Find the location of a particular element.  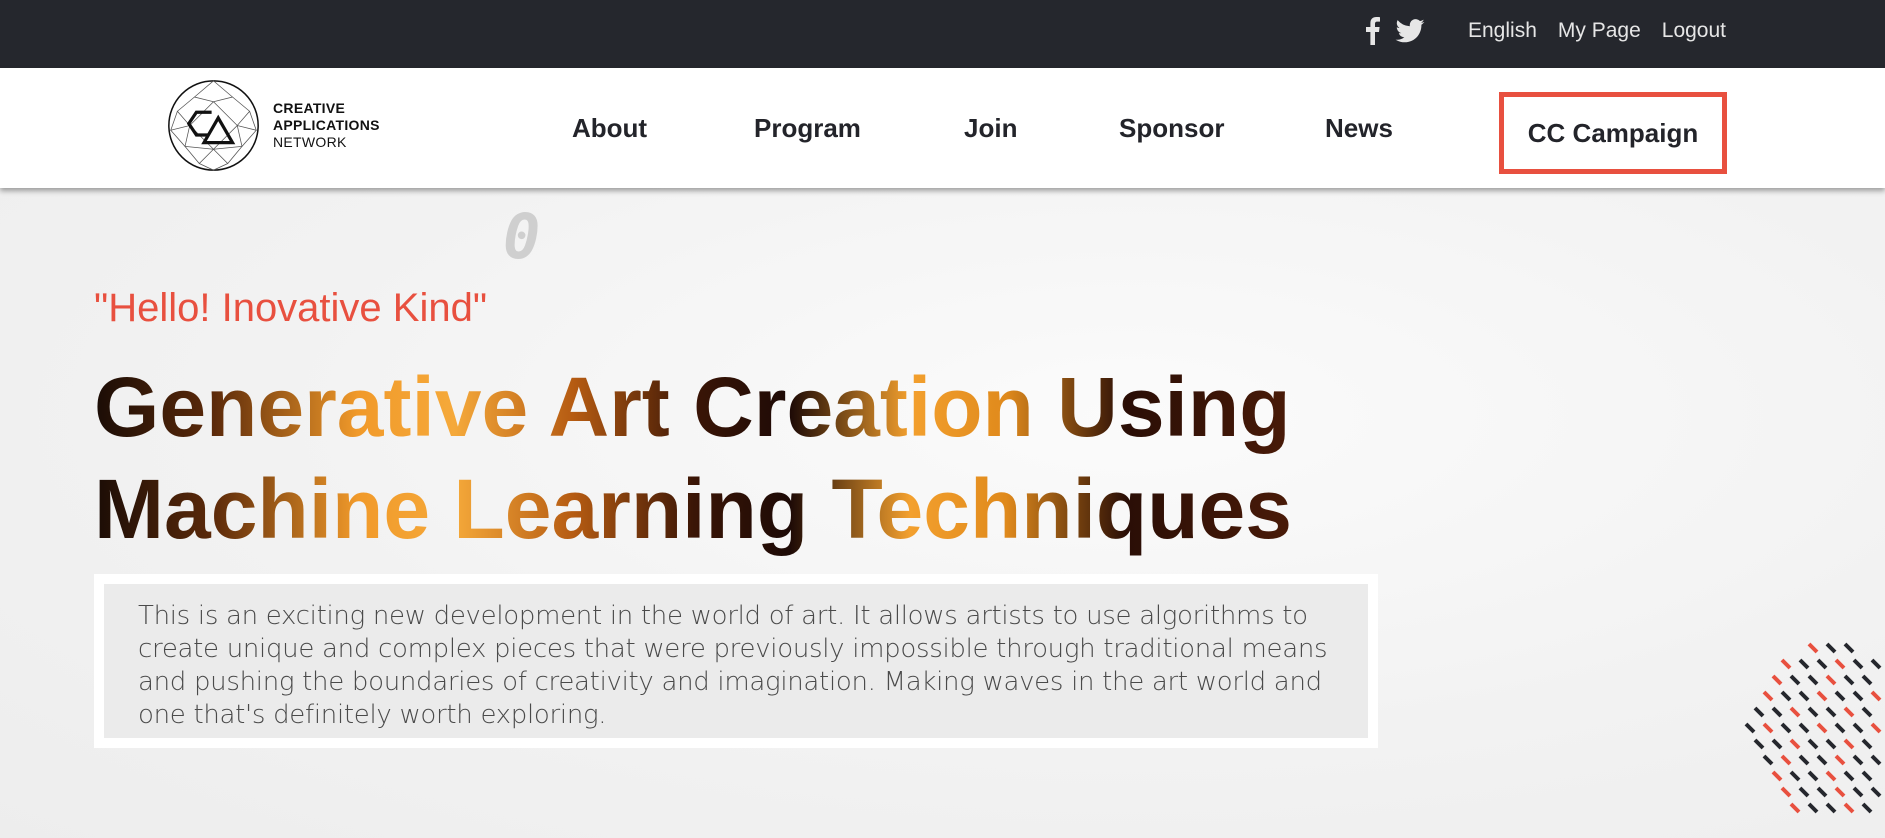

nav-news: News is located at coordinates (1359, 128).